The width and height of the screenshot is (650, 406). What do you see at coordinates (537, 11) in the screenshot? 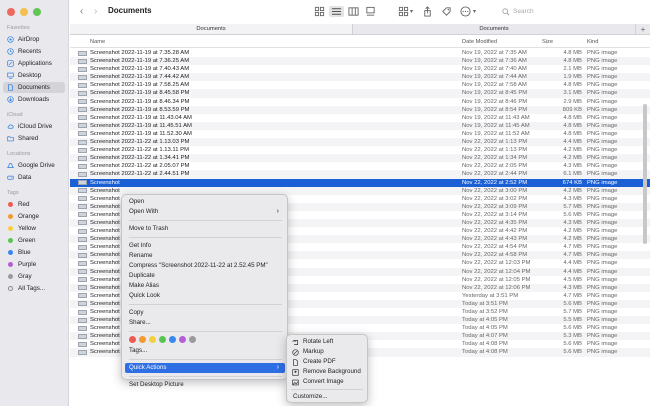
I see `search-field: Search` at bounding box center [537, 11].